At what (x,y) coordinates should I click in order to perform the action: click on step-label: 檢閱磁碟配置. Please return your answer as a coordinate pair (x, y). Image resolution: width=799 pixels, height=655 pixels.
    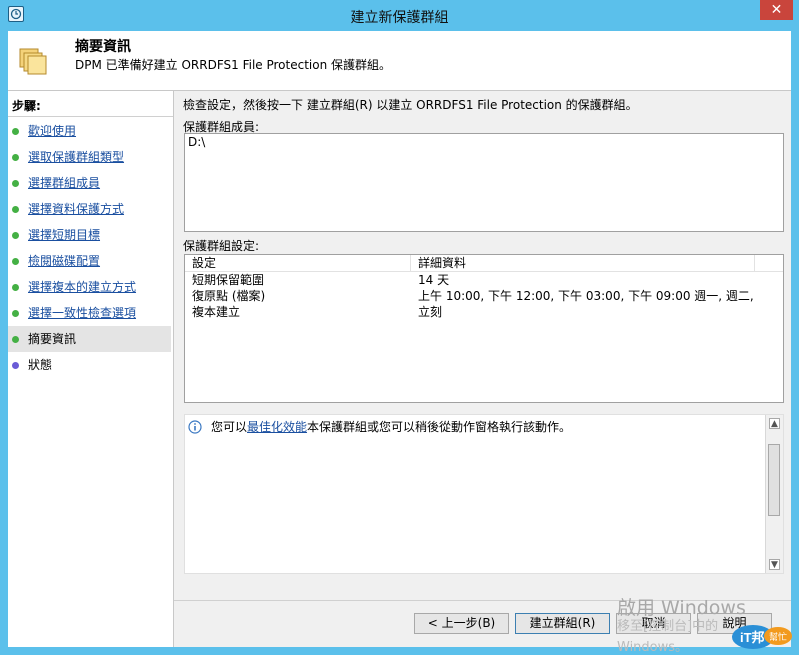
    Looking at the image, I should click on (64, 261).